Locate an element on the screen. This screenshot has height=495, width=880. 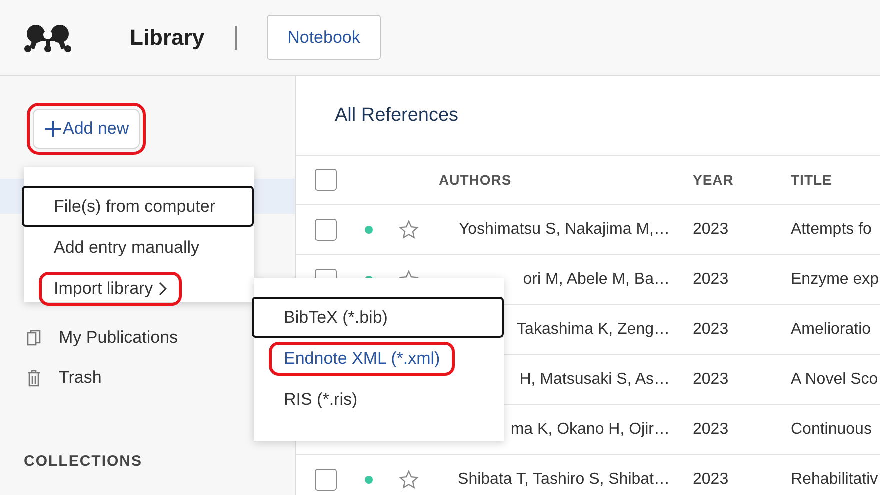
trash-icon is located at coordinates (34, 378).